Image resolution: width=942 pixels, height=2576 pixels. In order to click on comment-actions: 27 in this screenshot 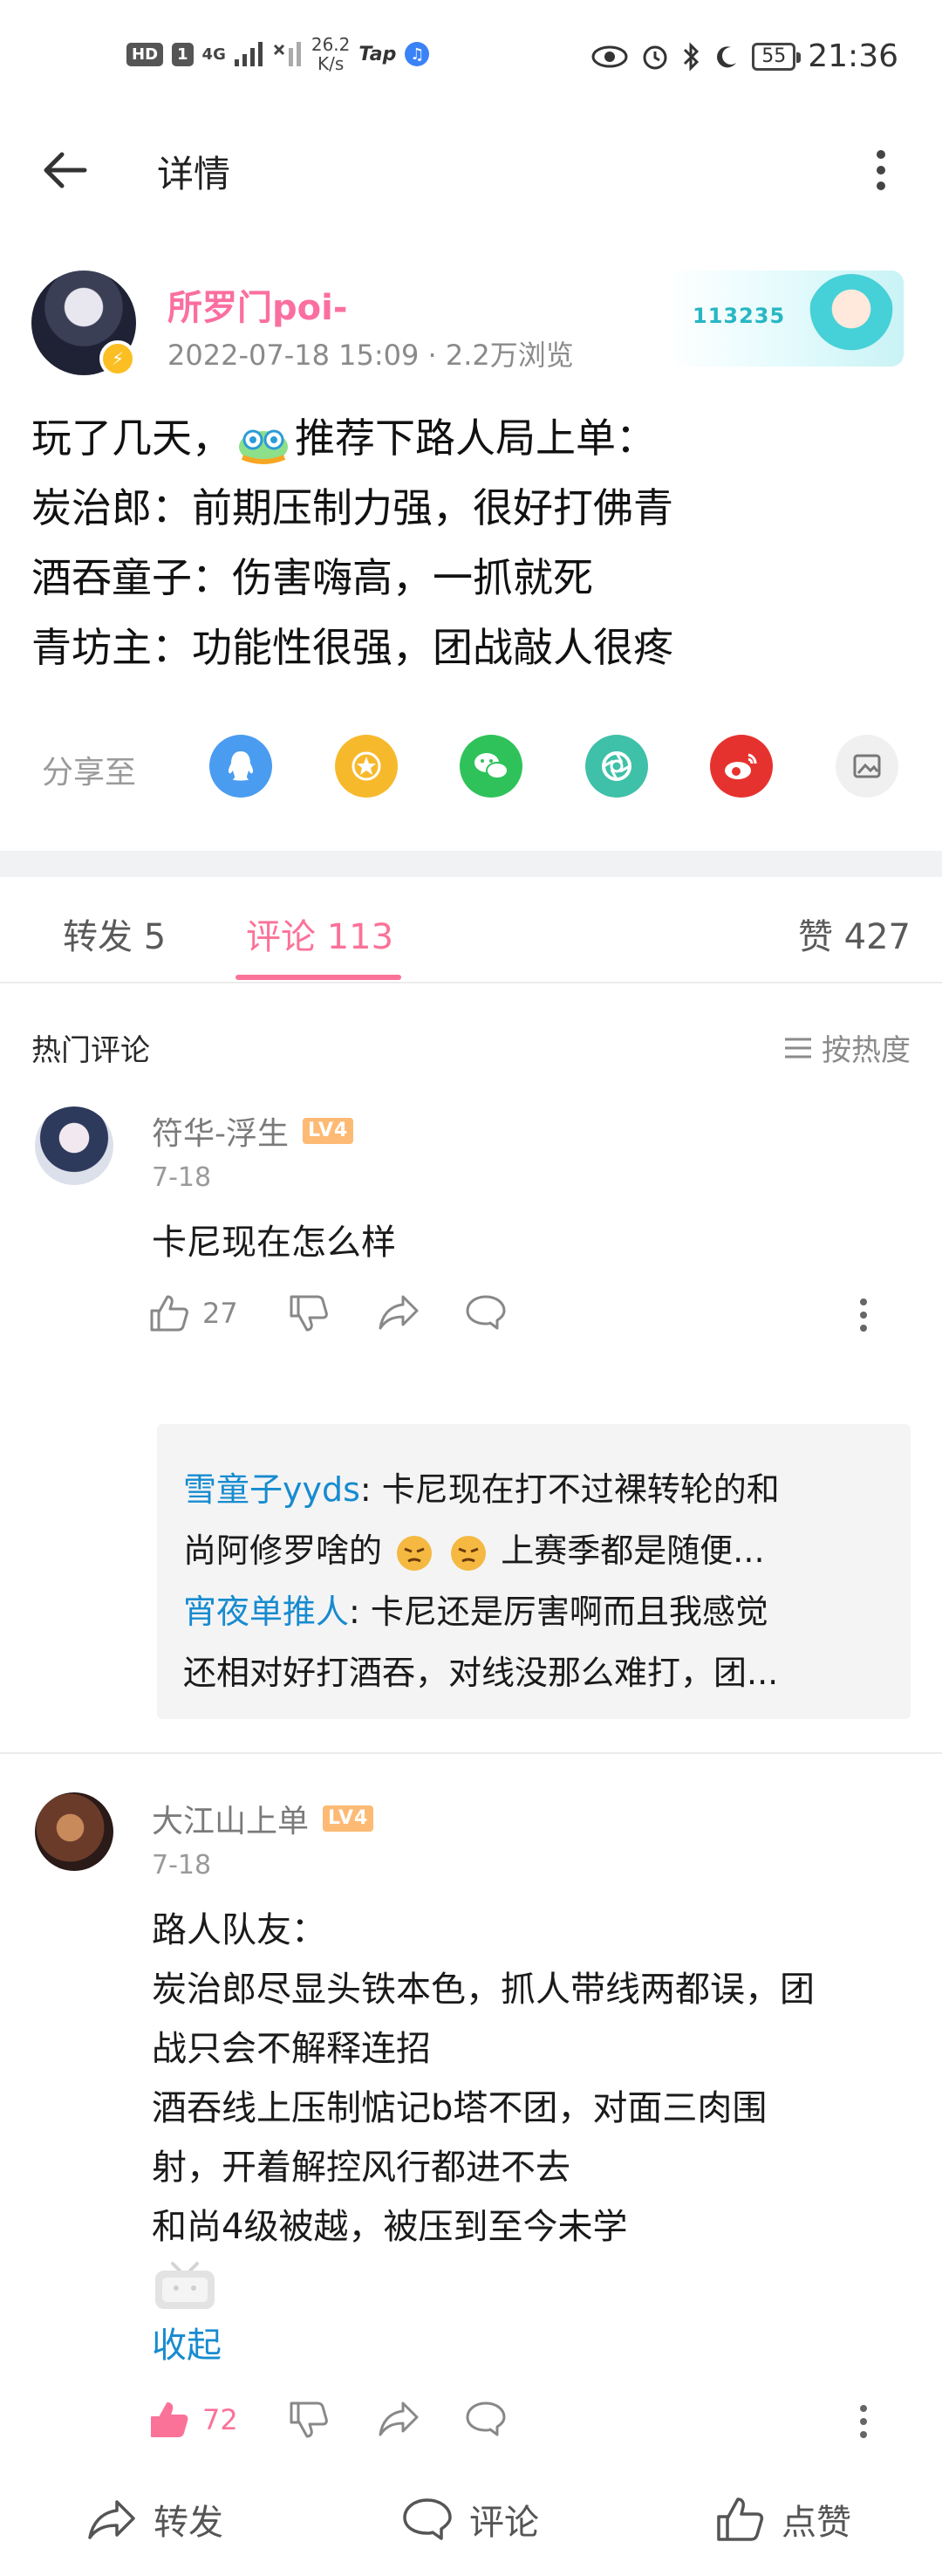, I will do `click(510, 1320)`.